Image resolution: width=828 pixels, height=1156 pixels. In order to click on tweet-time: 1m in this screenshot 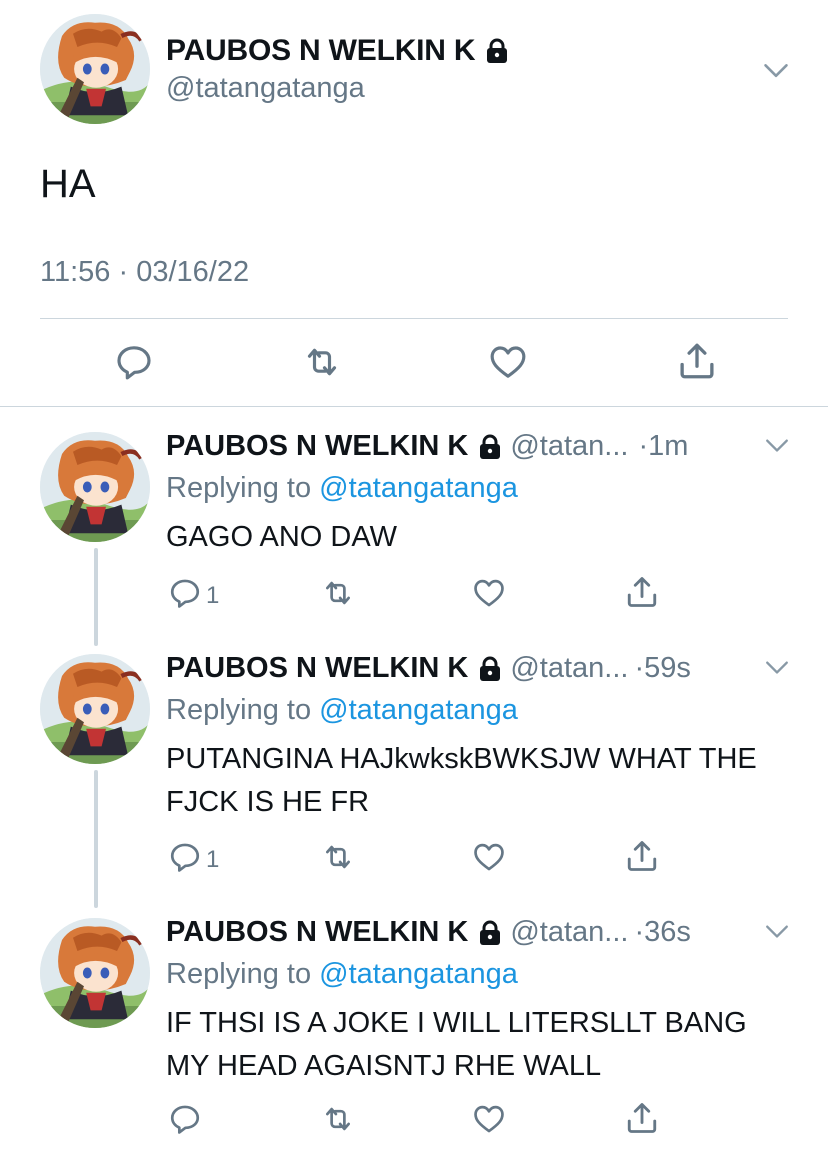, I will do `click(668, 446)`.